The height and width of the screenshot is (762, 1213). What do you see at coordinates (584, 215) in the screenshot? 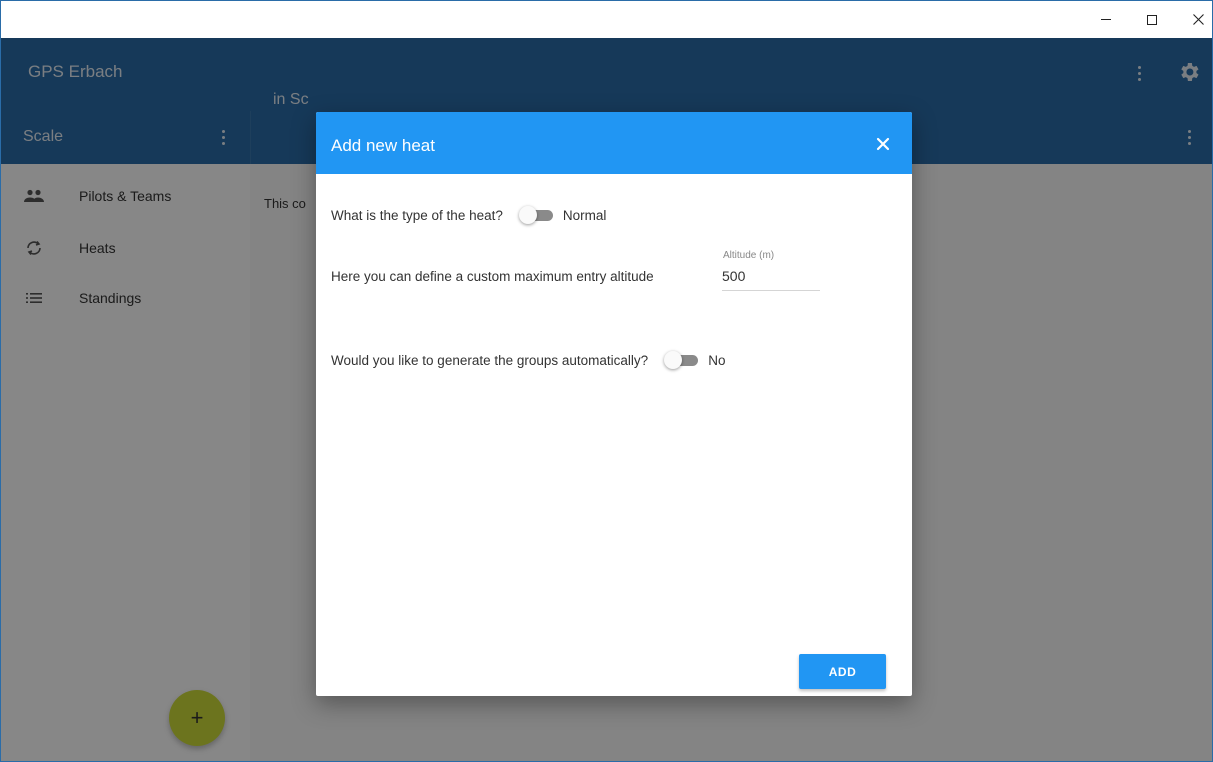
I see `heat-type-value: Normal` at bounding box center [584, 215].